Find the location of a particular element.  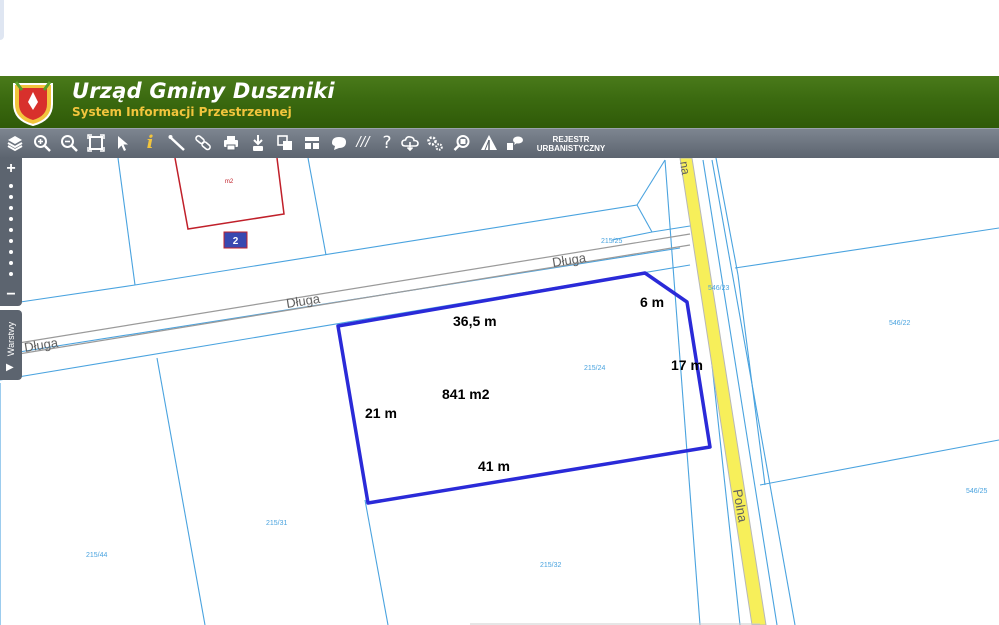

parcel-number: 546/22 is located at coordinates (900, 323).